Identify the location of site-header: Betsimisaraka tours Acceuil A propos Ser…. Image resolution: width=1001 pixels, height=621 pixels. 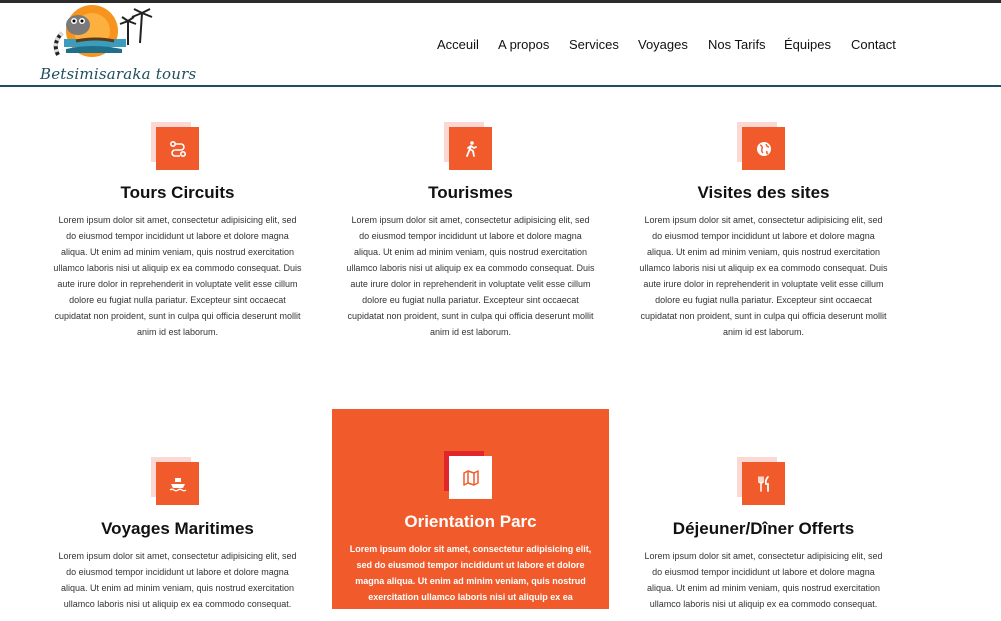
(500, 45).